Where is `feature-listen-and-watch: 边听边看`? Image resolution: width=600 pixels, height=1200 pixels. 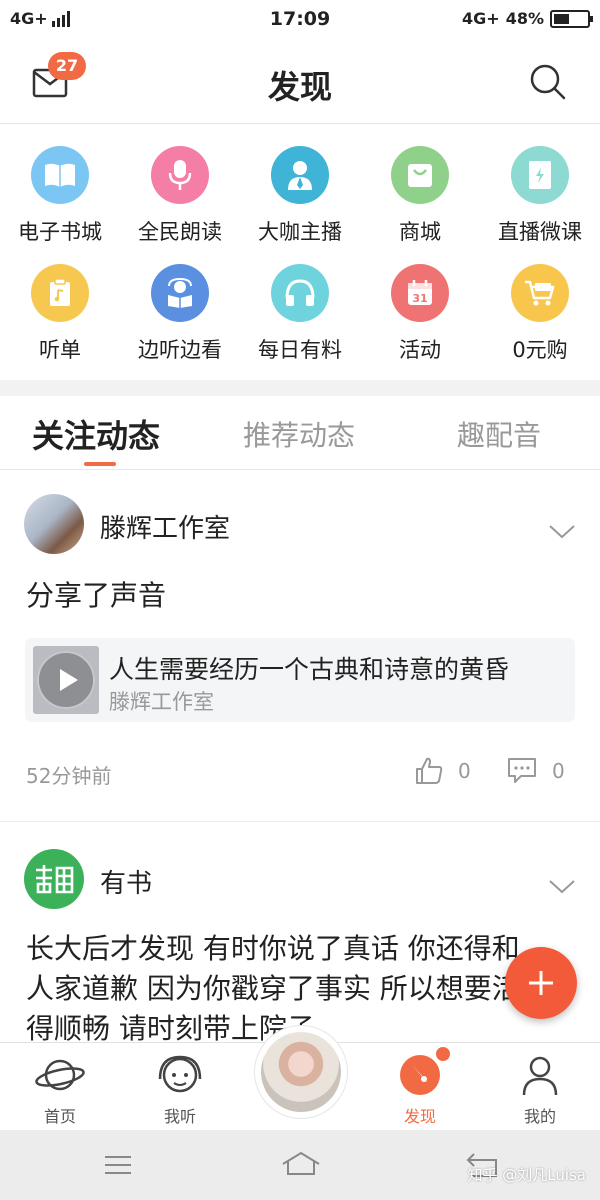
feature-listen-and-watch: 边听边看 is located at coordinates (180, 317).